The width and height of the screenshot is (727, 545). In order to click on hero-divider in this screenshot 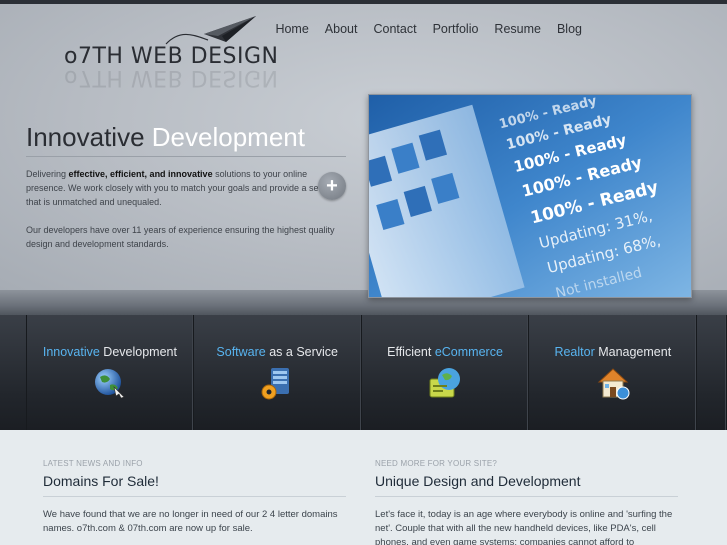, I will do `click(186, 156)`.